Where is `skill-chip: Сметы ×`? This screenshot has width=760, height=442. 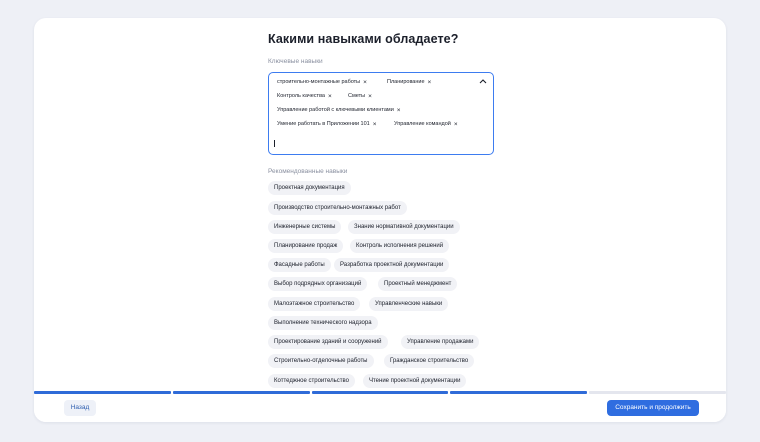
skill-chip: Сметы × is located at coordinates (360, 96).